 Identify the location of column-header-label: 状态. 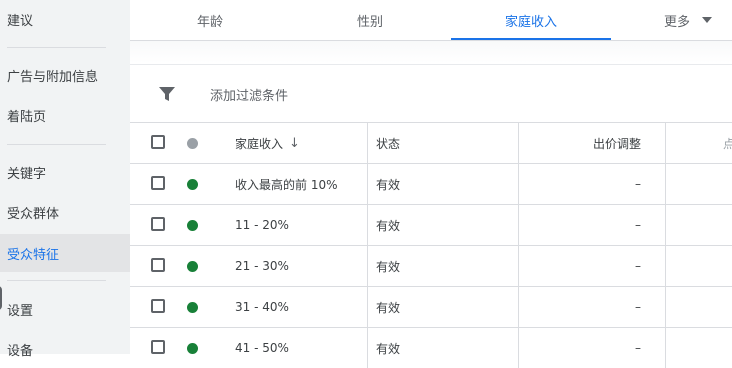
(388, 143).